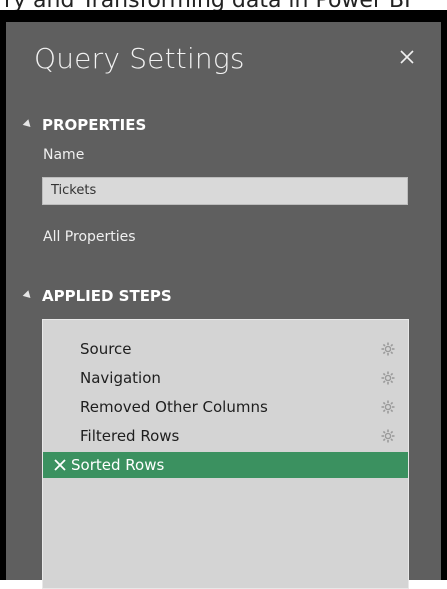  I want to click on step-navigation: Navigation, so click(225, 378).